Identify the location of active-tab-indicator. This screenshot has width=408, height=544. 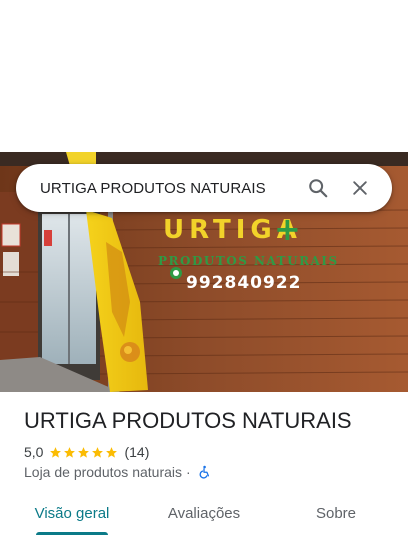
(72, 533).